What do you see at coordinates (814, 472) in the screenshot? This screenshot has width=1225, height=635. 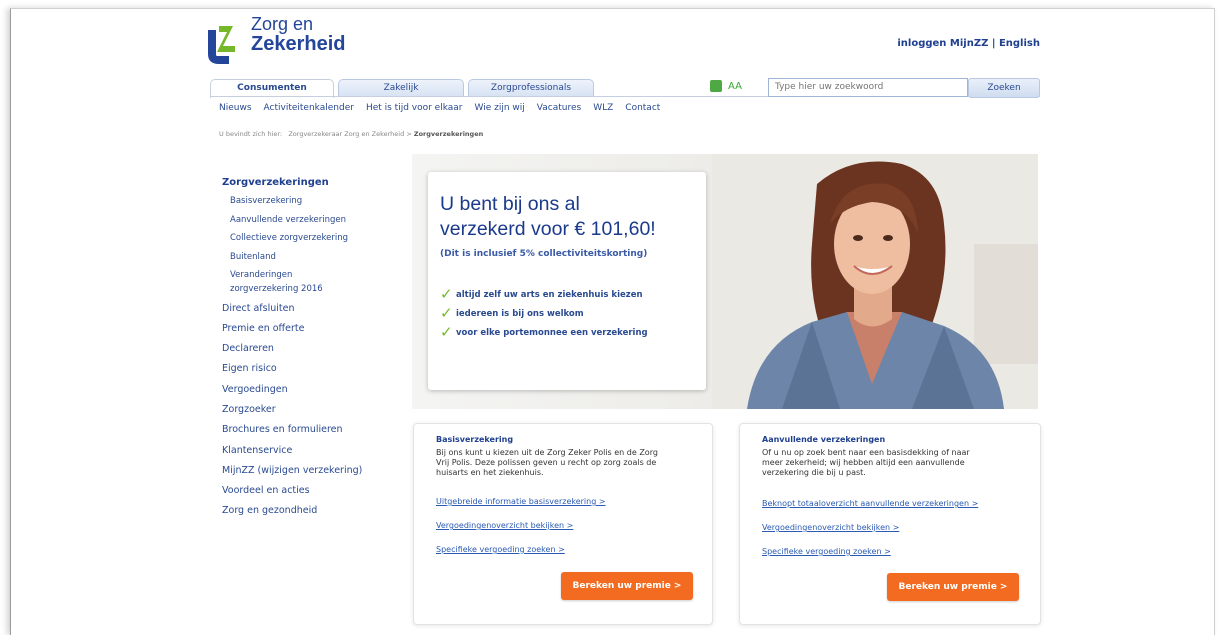 I see `box-text-line: verzekering die bij u past.` at bounding box center [814, 472].